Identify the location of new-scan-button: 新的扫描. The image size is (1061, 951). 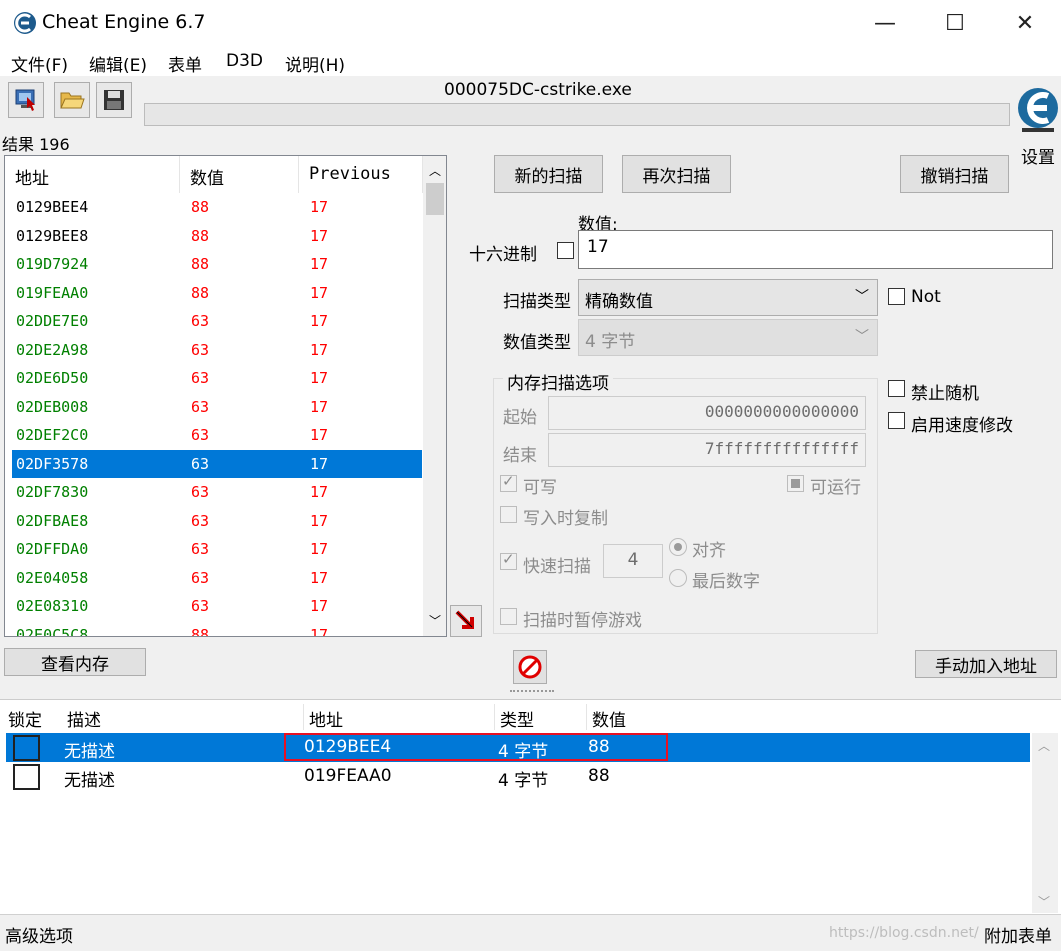
(548, 174).